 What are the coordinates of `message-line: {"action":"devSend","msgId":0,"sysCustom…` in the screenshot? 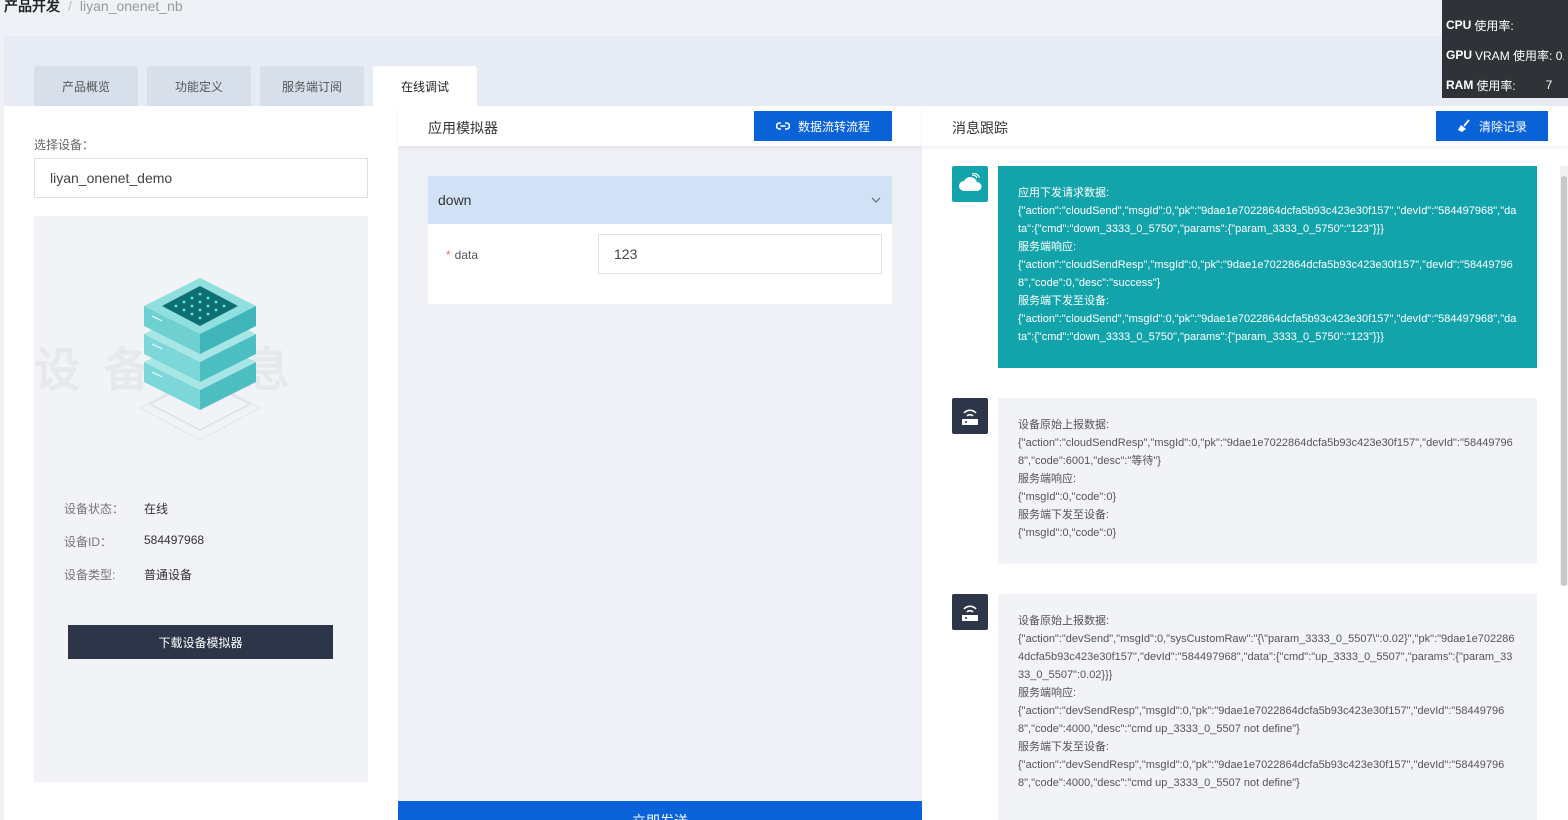 It's located at (1266, 657).